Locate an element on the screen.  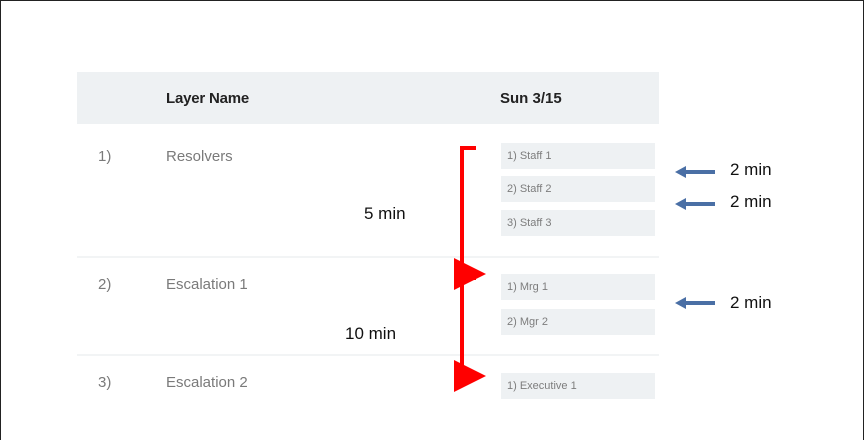
bracket-5-min is located at coordinates (470, 218).